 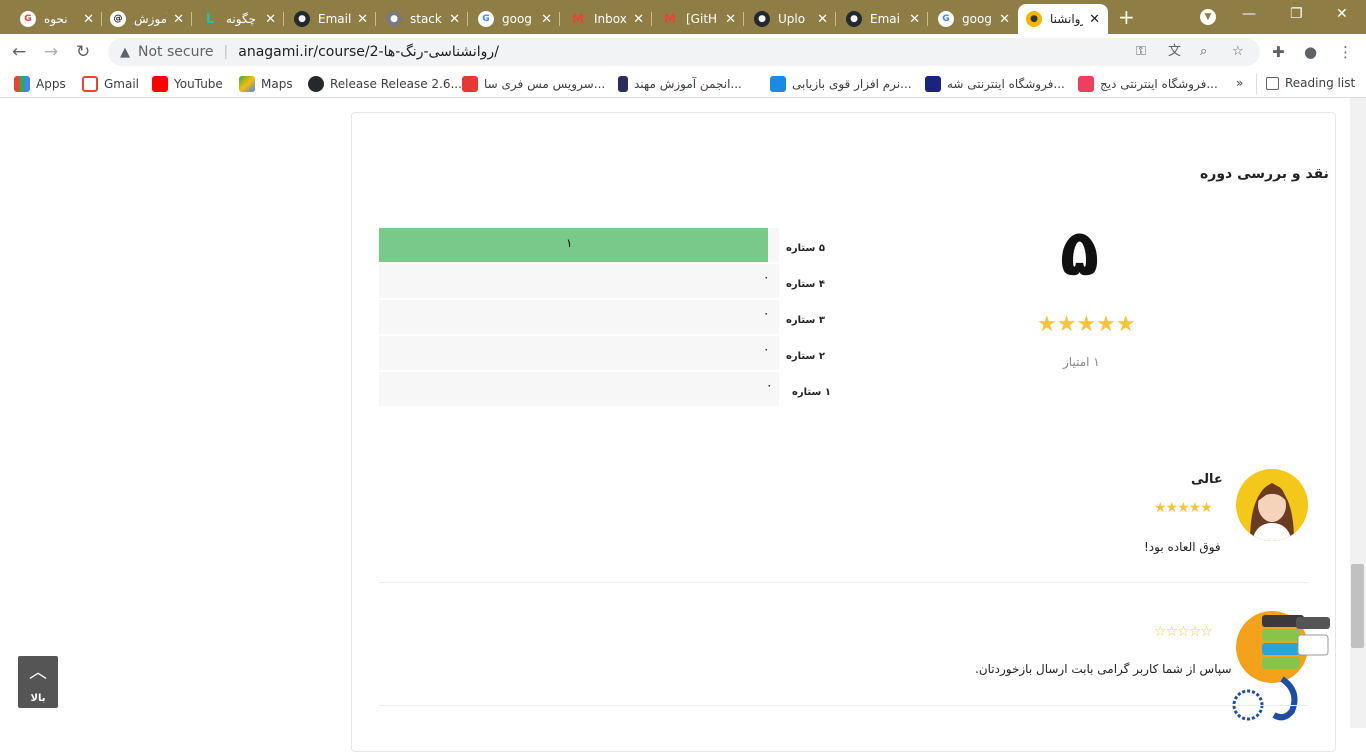 What do you see at coordinates (610, 19) in the screenshot?
I see `tab-title: Inbox` at bounding box center [610, 19].